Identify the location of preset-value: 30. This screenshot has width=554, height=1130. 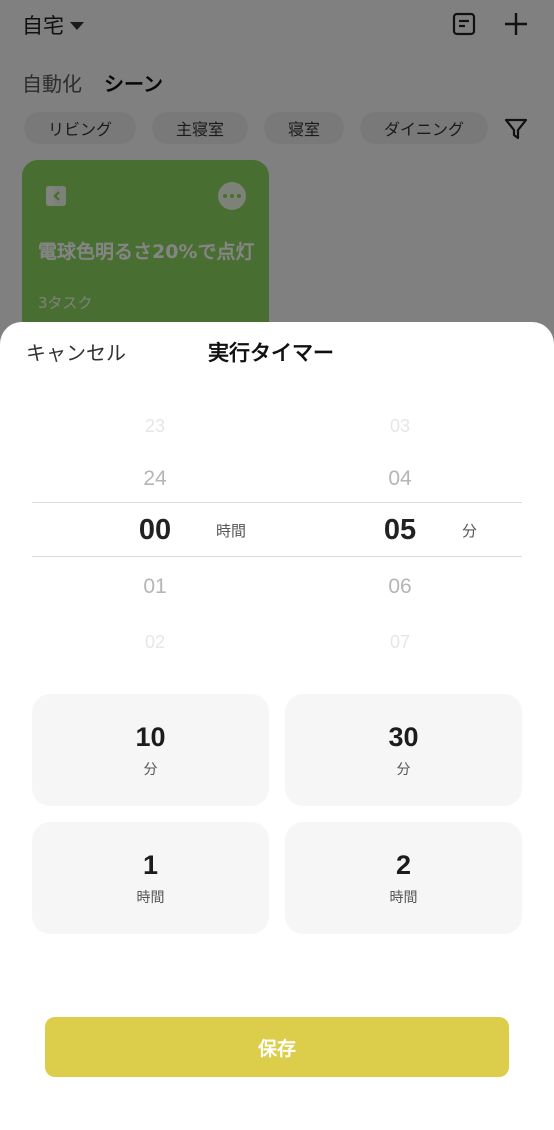
(403, 736).